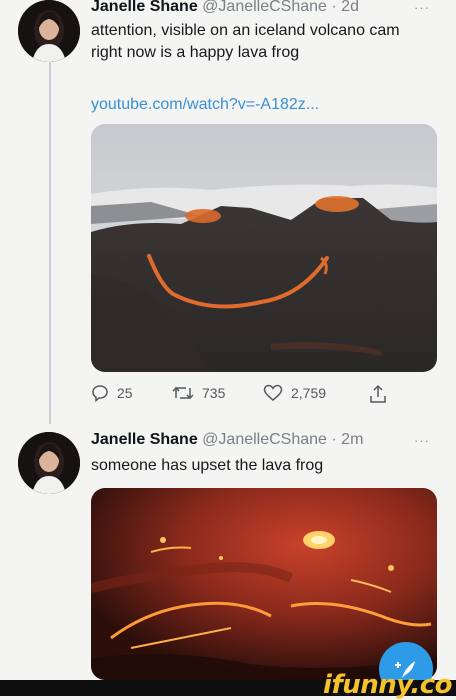  I want to click on share-button, so click(378, 394).